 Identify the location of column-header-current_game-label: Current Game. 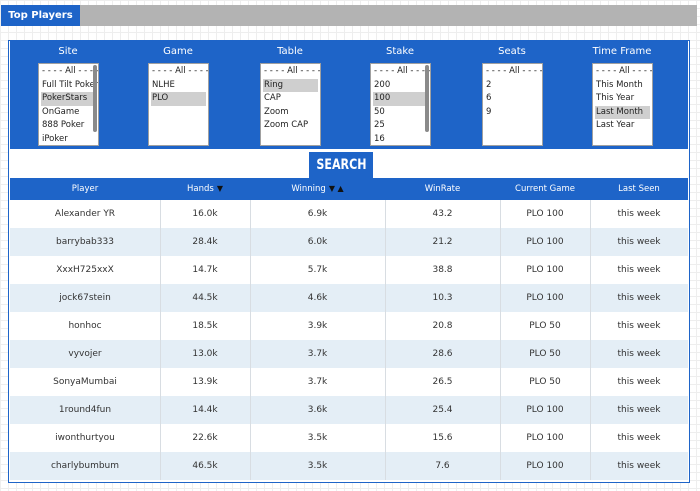
(545, 189).